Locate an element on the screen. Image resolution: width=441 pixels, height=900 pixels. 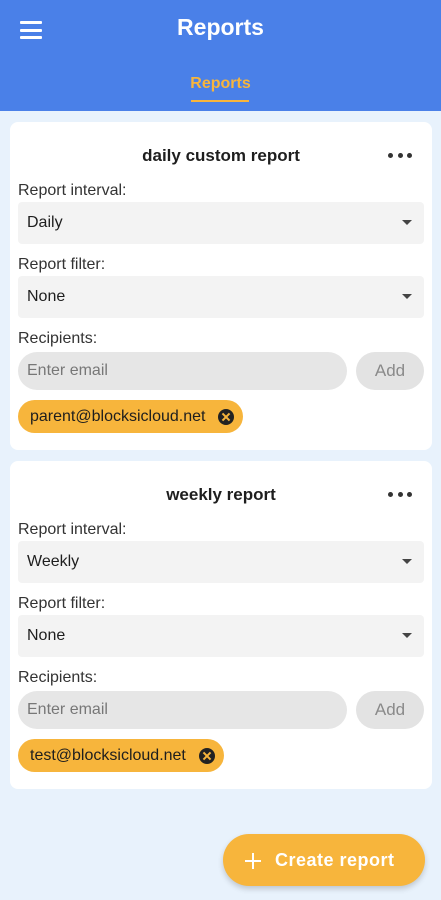
recipient-chip: test@blocksicloud.net is located at coordinates (121, 755).